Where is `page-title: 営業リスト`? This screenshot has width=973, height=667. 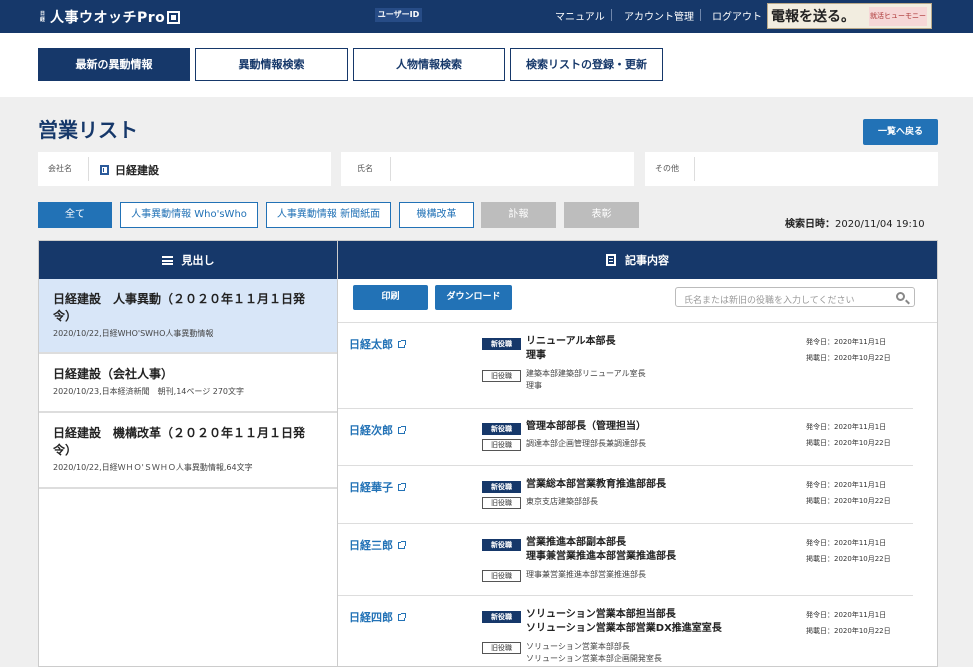
page-title: 営業リスト is located at coordinates (88, 130).